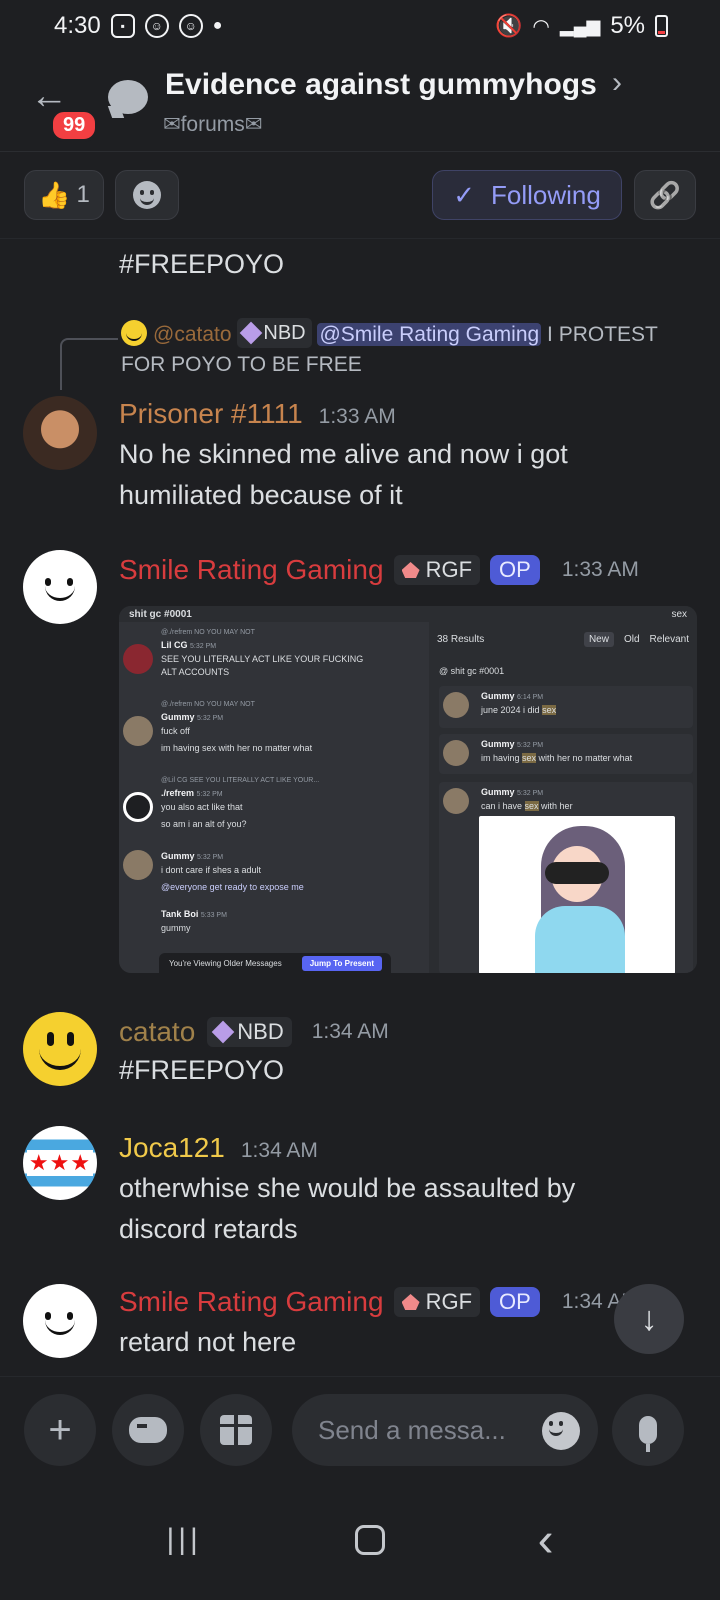 Image resolution: width=720 pixels, height=1600 pixels. I want to click on reaction-thumbs-up-button: 👍 1, so click(64, 195).